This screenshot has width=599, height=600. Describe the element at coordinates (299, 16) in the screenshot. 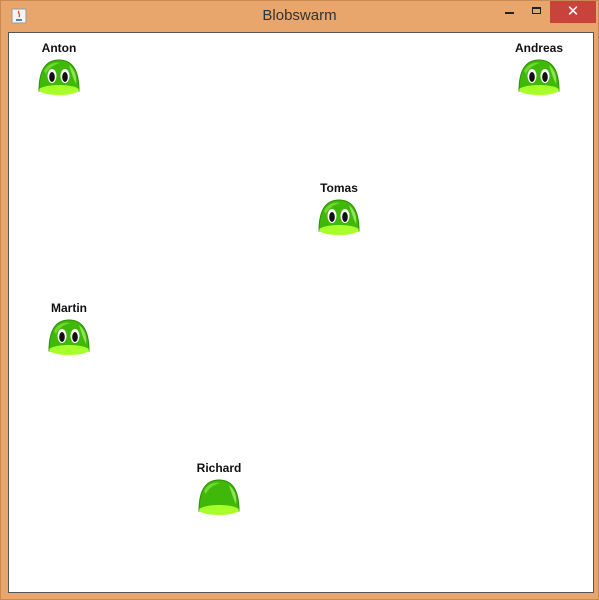

I see `title-bar: Blobswarm ✕` at that location.